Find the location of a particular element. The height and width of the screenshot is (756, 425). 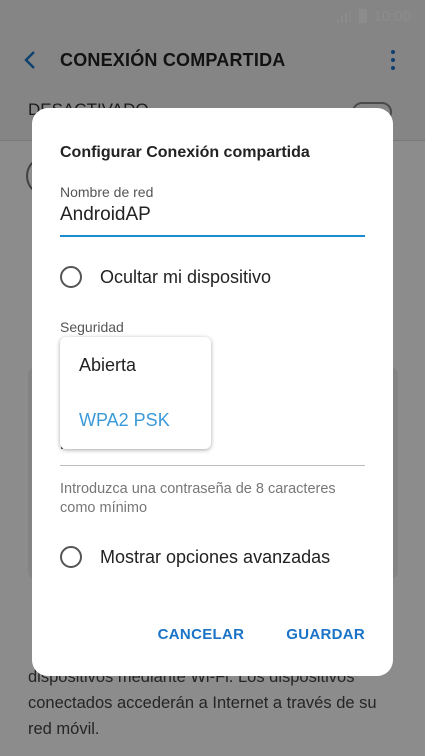

security-dropdown: Abierta WPA2 PSK is located at coordinates (135, 393).